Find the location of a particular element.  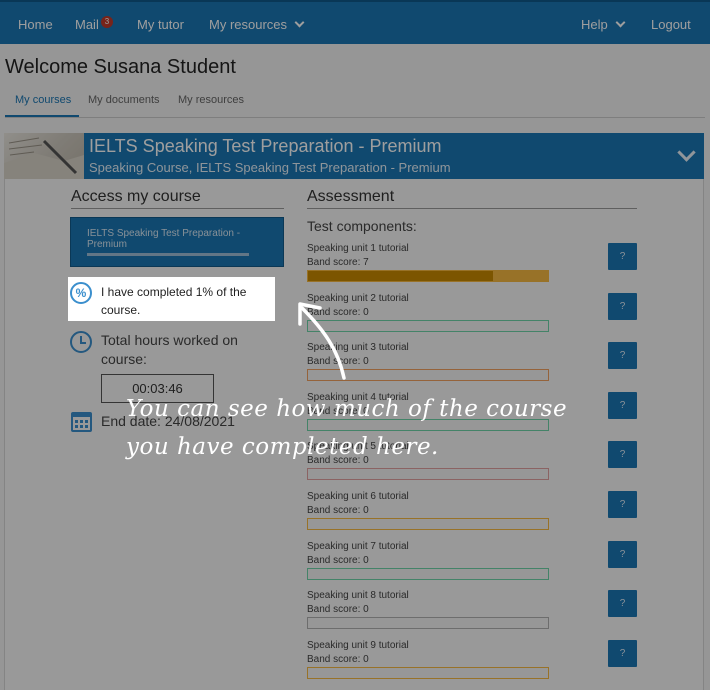

completion-spotlight: % I have completed 1% of the course. is located at coordinates (171, 299).